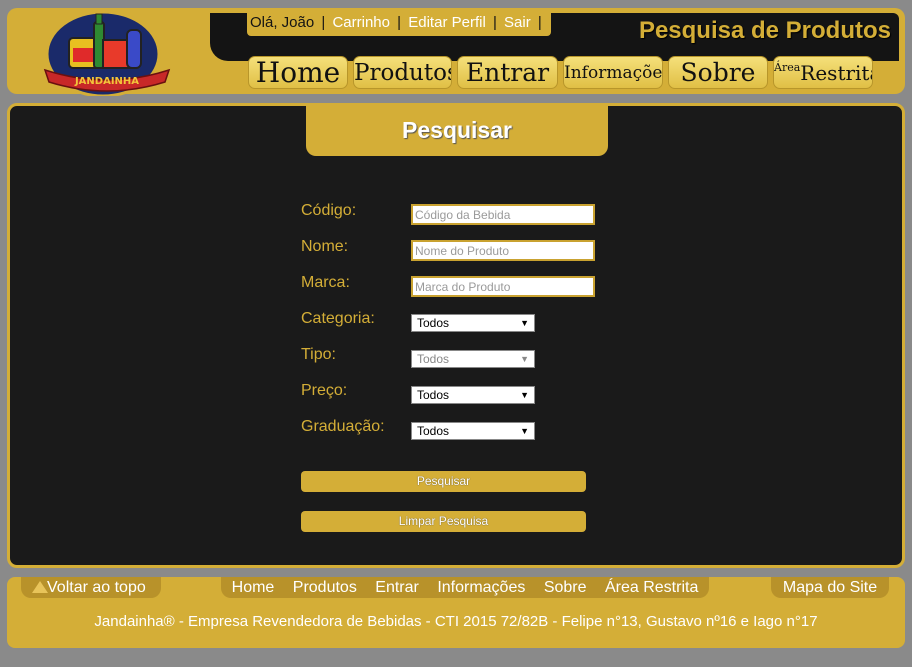 The height and width of the screenshot is (667, 912). What do you see at coordinates (107, 52) in the screenshot?
I see `jandainha-logo: JANDAINHA` at bounding box center [107, 52].